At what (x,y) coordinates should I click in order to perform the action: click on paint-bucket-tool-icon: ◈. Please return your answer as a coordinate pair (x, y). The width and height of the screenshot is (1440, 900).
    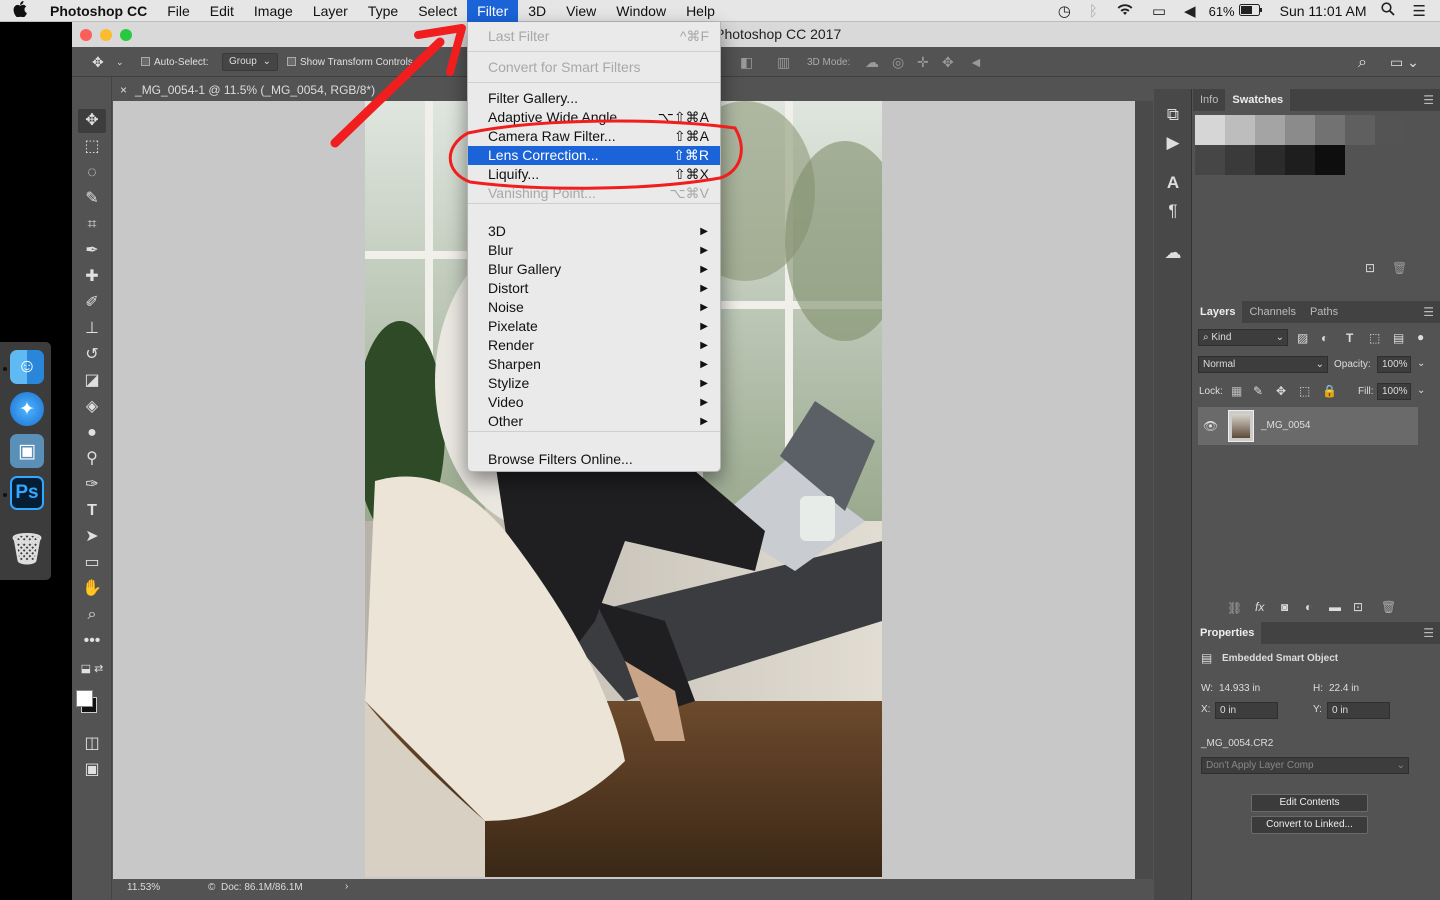
    Looking at the image, I should click on (92, 407).